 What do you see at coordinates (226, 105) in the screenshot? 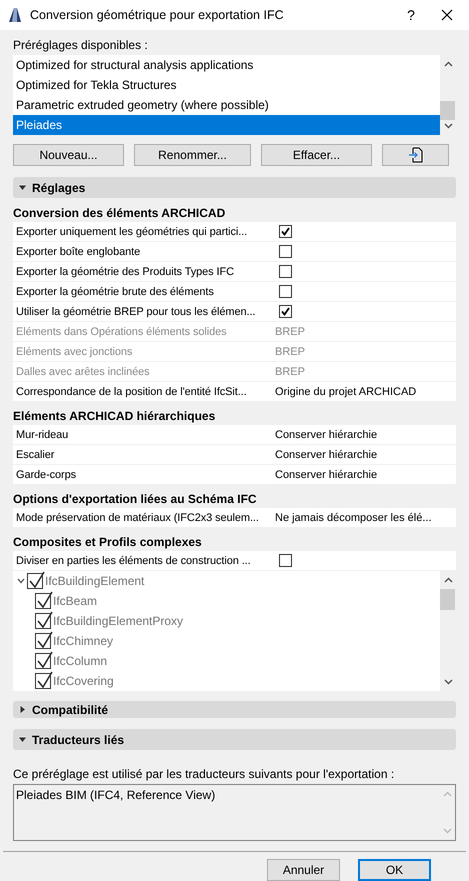
I see `preset-item: Parametric extruded geometry (where possible)` at bounding box center [226, 105].